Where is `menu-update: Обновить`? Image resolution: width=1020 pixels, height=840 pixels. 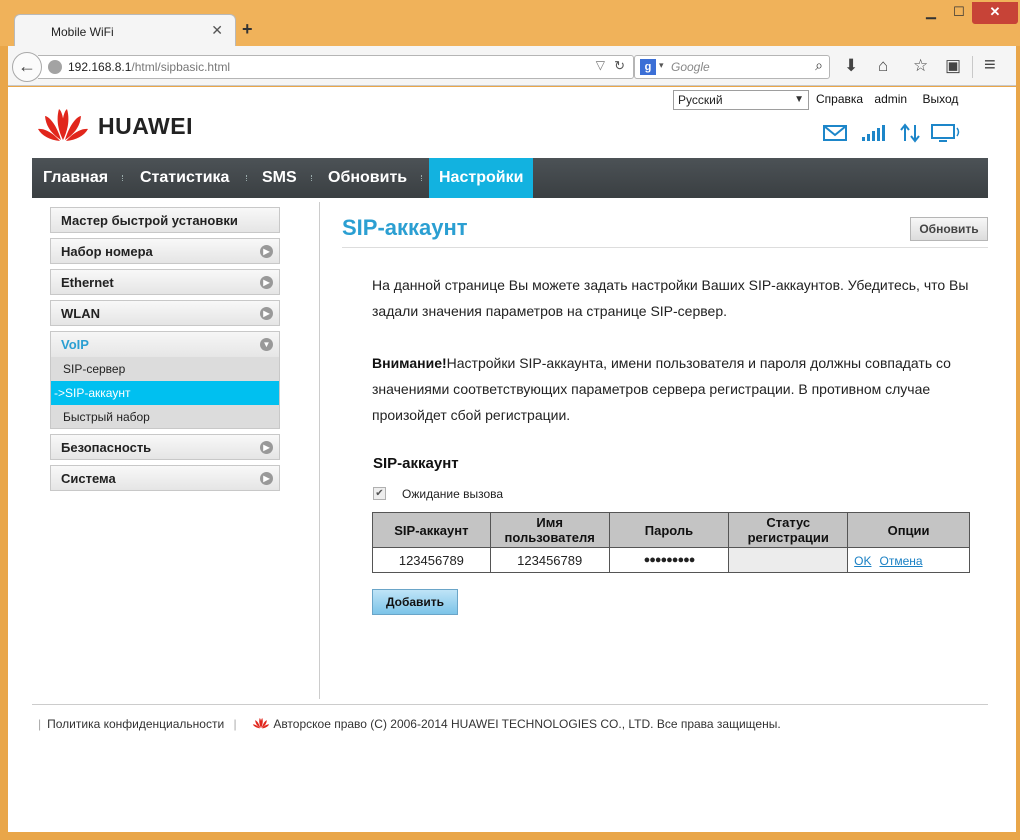 menu-update: Обновить is located at coordinates (367, 178).